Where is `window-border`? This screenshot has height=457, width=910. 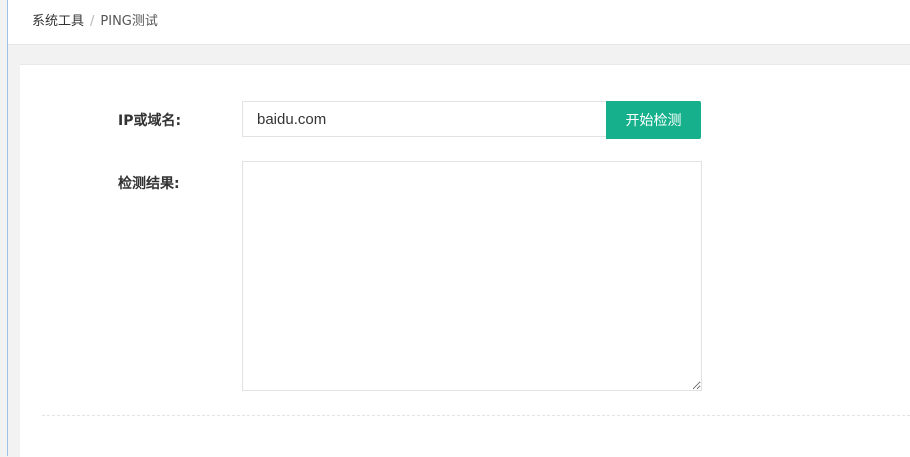 window-border is located at coordinates (7, 228).